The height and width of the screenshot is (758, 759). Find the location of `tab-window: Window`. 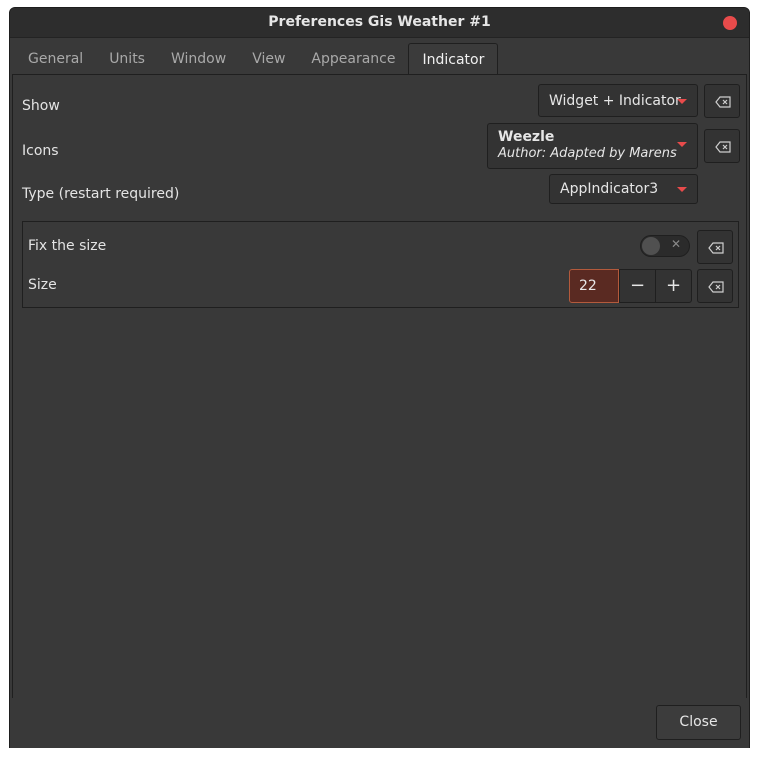

tab-window: Window is located at coordinates (198, 59).